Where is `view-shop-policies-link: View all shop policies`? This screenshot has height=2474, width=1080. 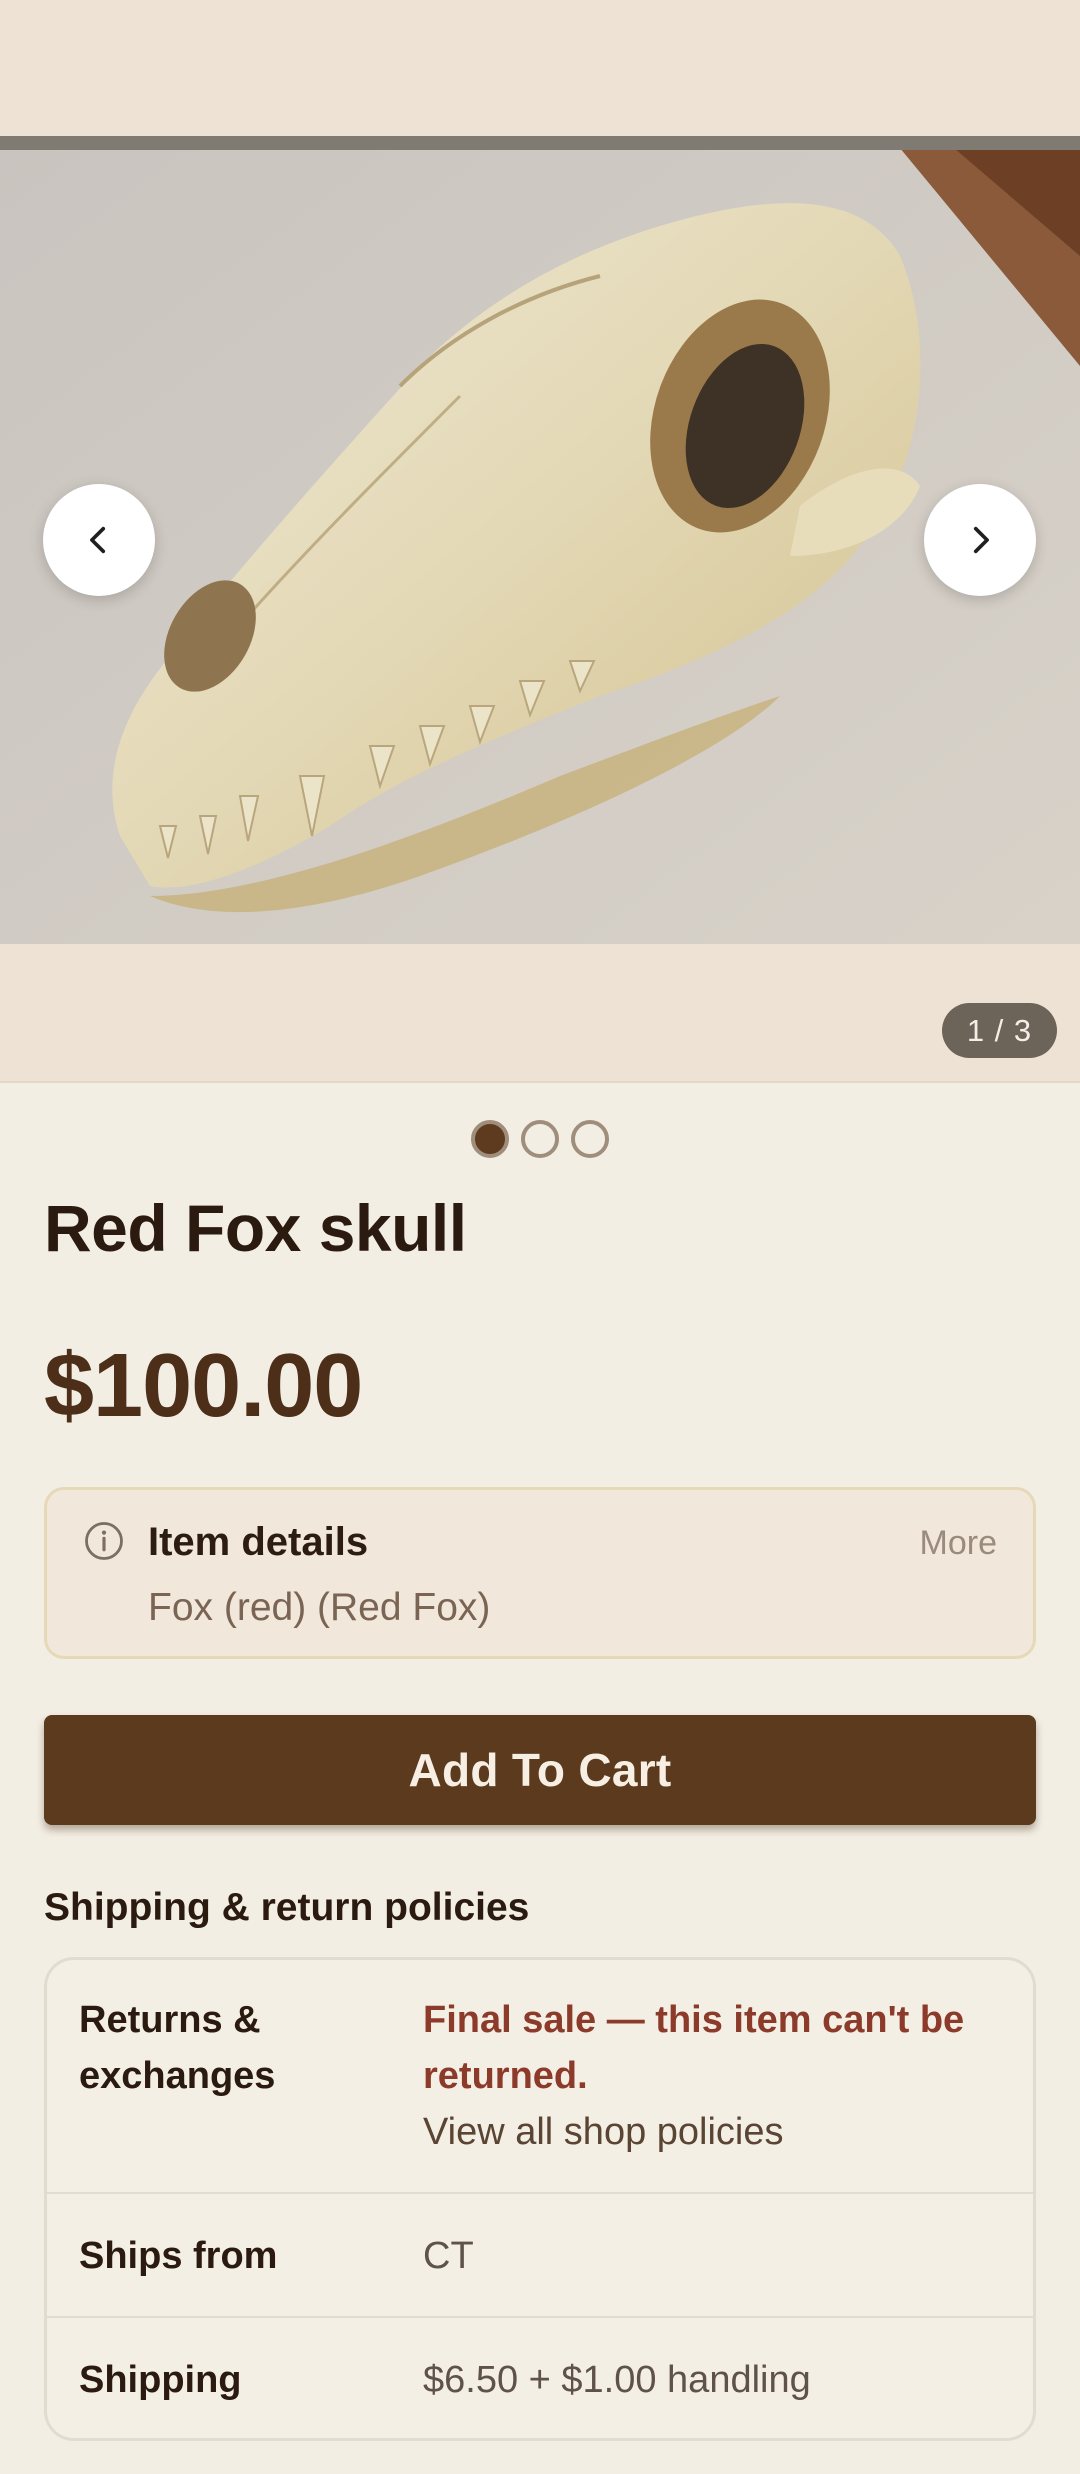
view-shop-policies-link: View all shop policies is located at coordinates (713, 2132).